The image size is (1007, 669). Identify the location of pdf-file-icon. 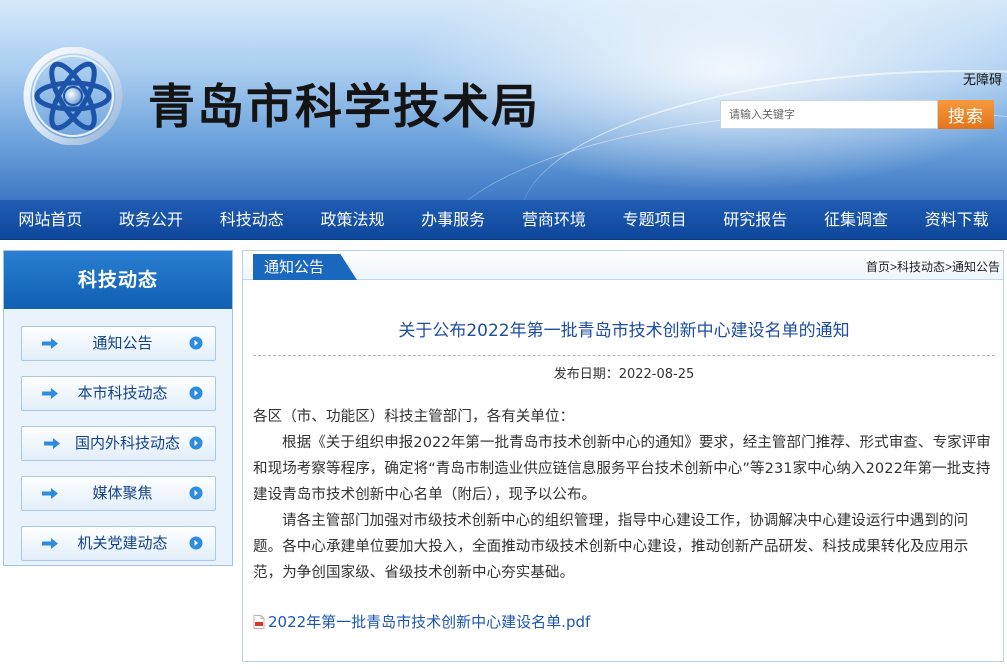
(259, 622).